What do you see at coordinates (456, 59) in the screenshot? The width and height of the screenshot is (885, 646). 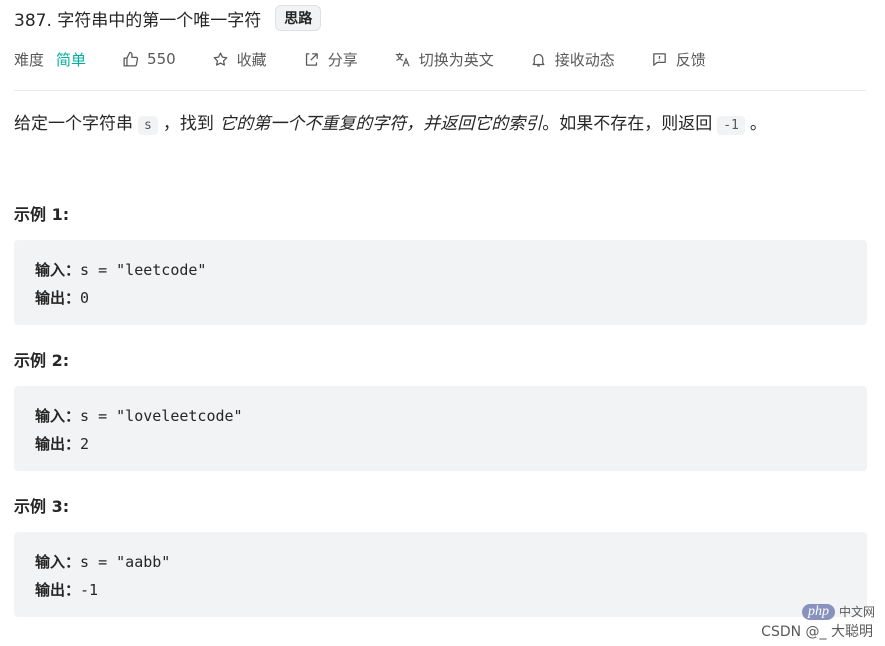 I see `switch-language-label: 切换为英文` at bounding box center [456, 59].